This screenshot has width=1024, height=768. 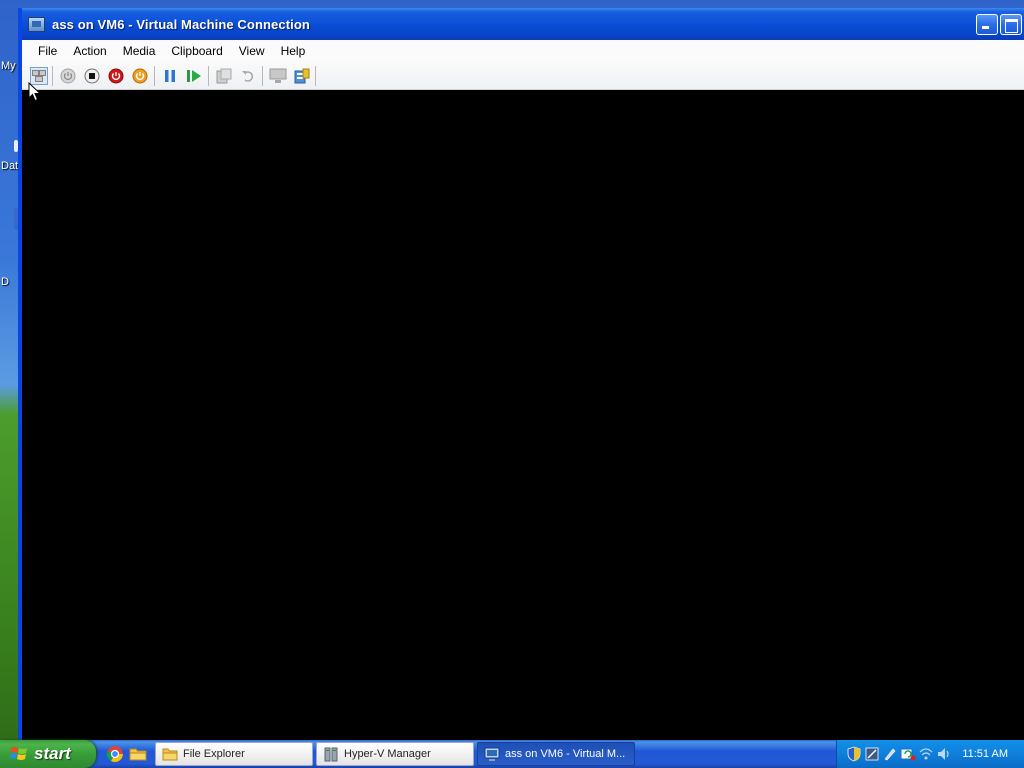 What do you see at coordinates (872, 754) in the screenshot?
I see `network-tool-icon` at bounding box center [872, 754].